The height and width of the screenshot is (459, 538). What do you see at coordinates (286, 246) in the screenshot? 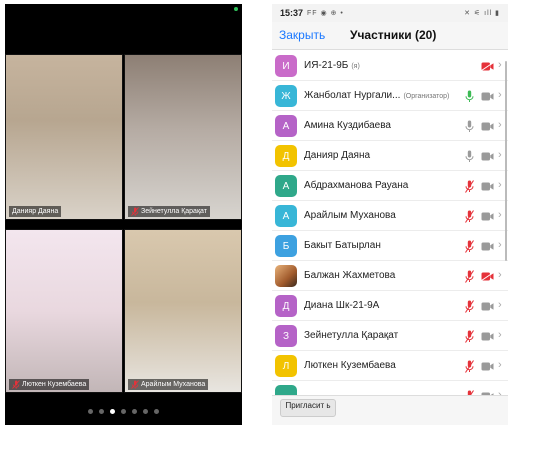
I see `avatar: Б` at bounding box center [286, 246].